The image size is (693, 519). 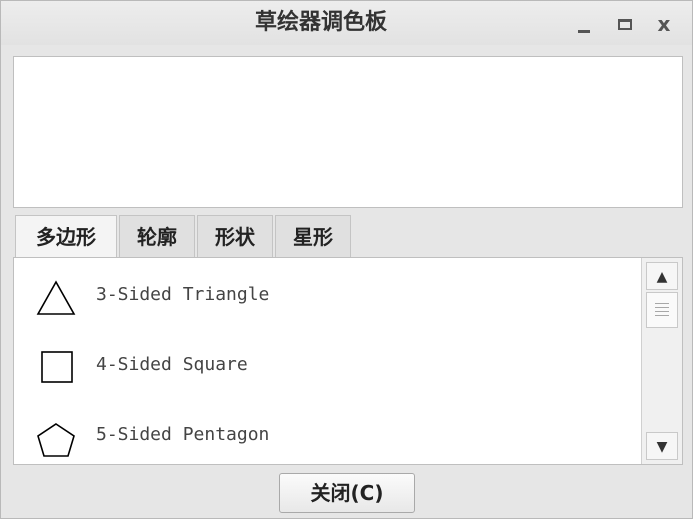 What do you see at coordinates (56, 440) in the screenshot?
I see `pentagon-icon` at bounding box center [56, 440].